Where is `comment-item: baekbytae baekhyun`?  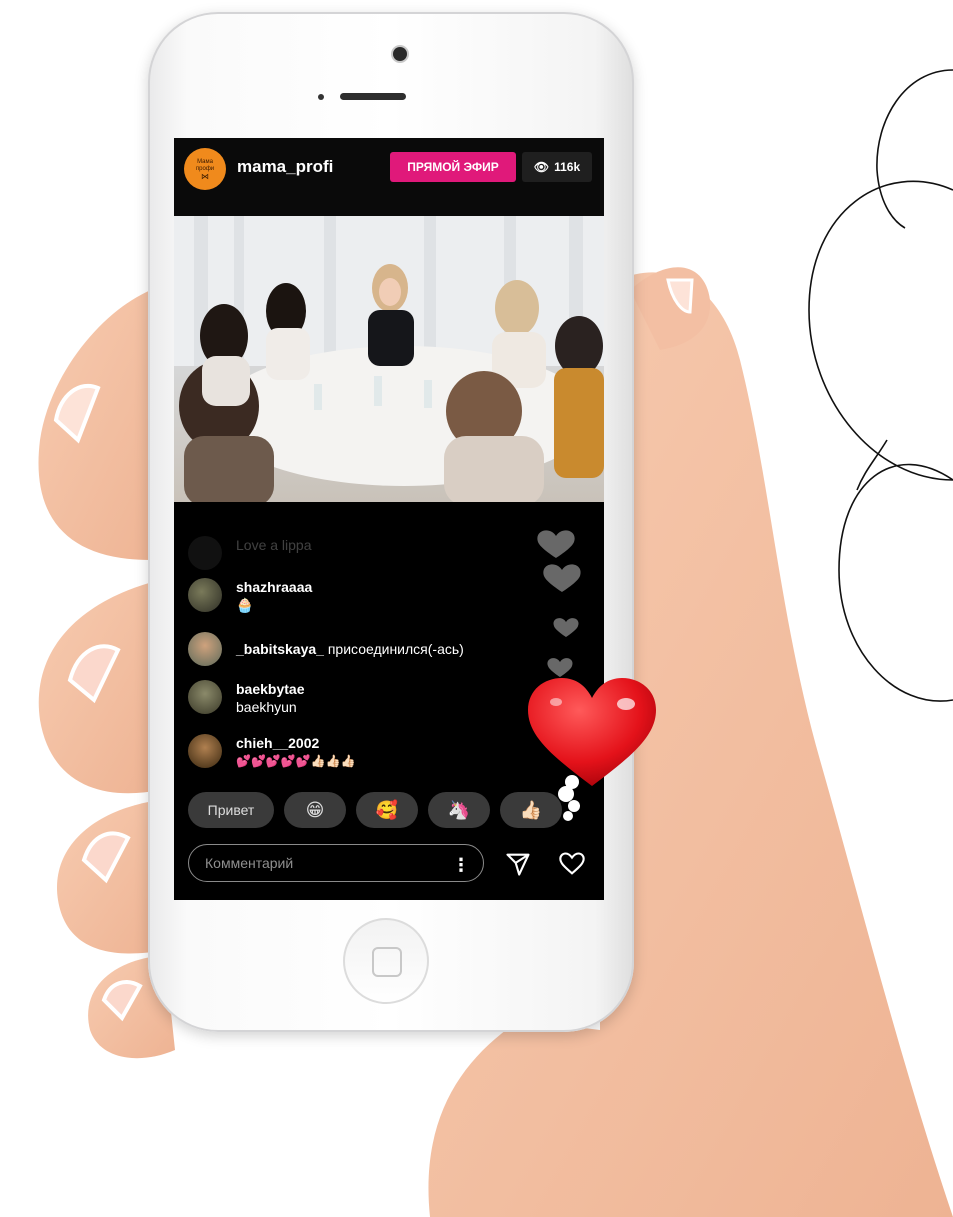 comment-item: baekbytae baekhyun is located at coordinates (246, 698).